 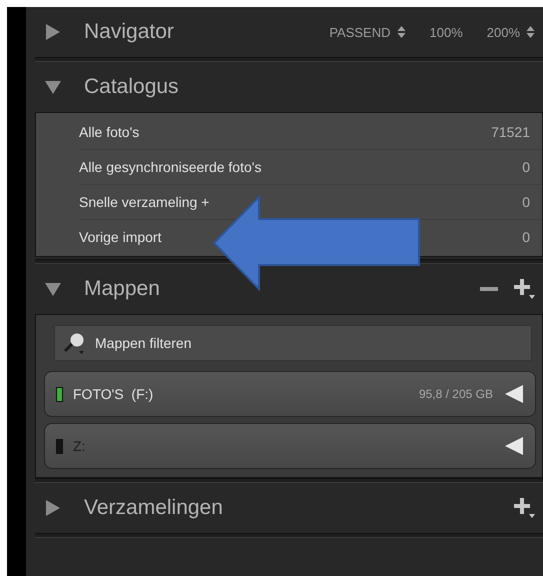 I want to click on catalog-item: Vorige import 0, so click(x=310, y=237).